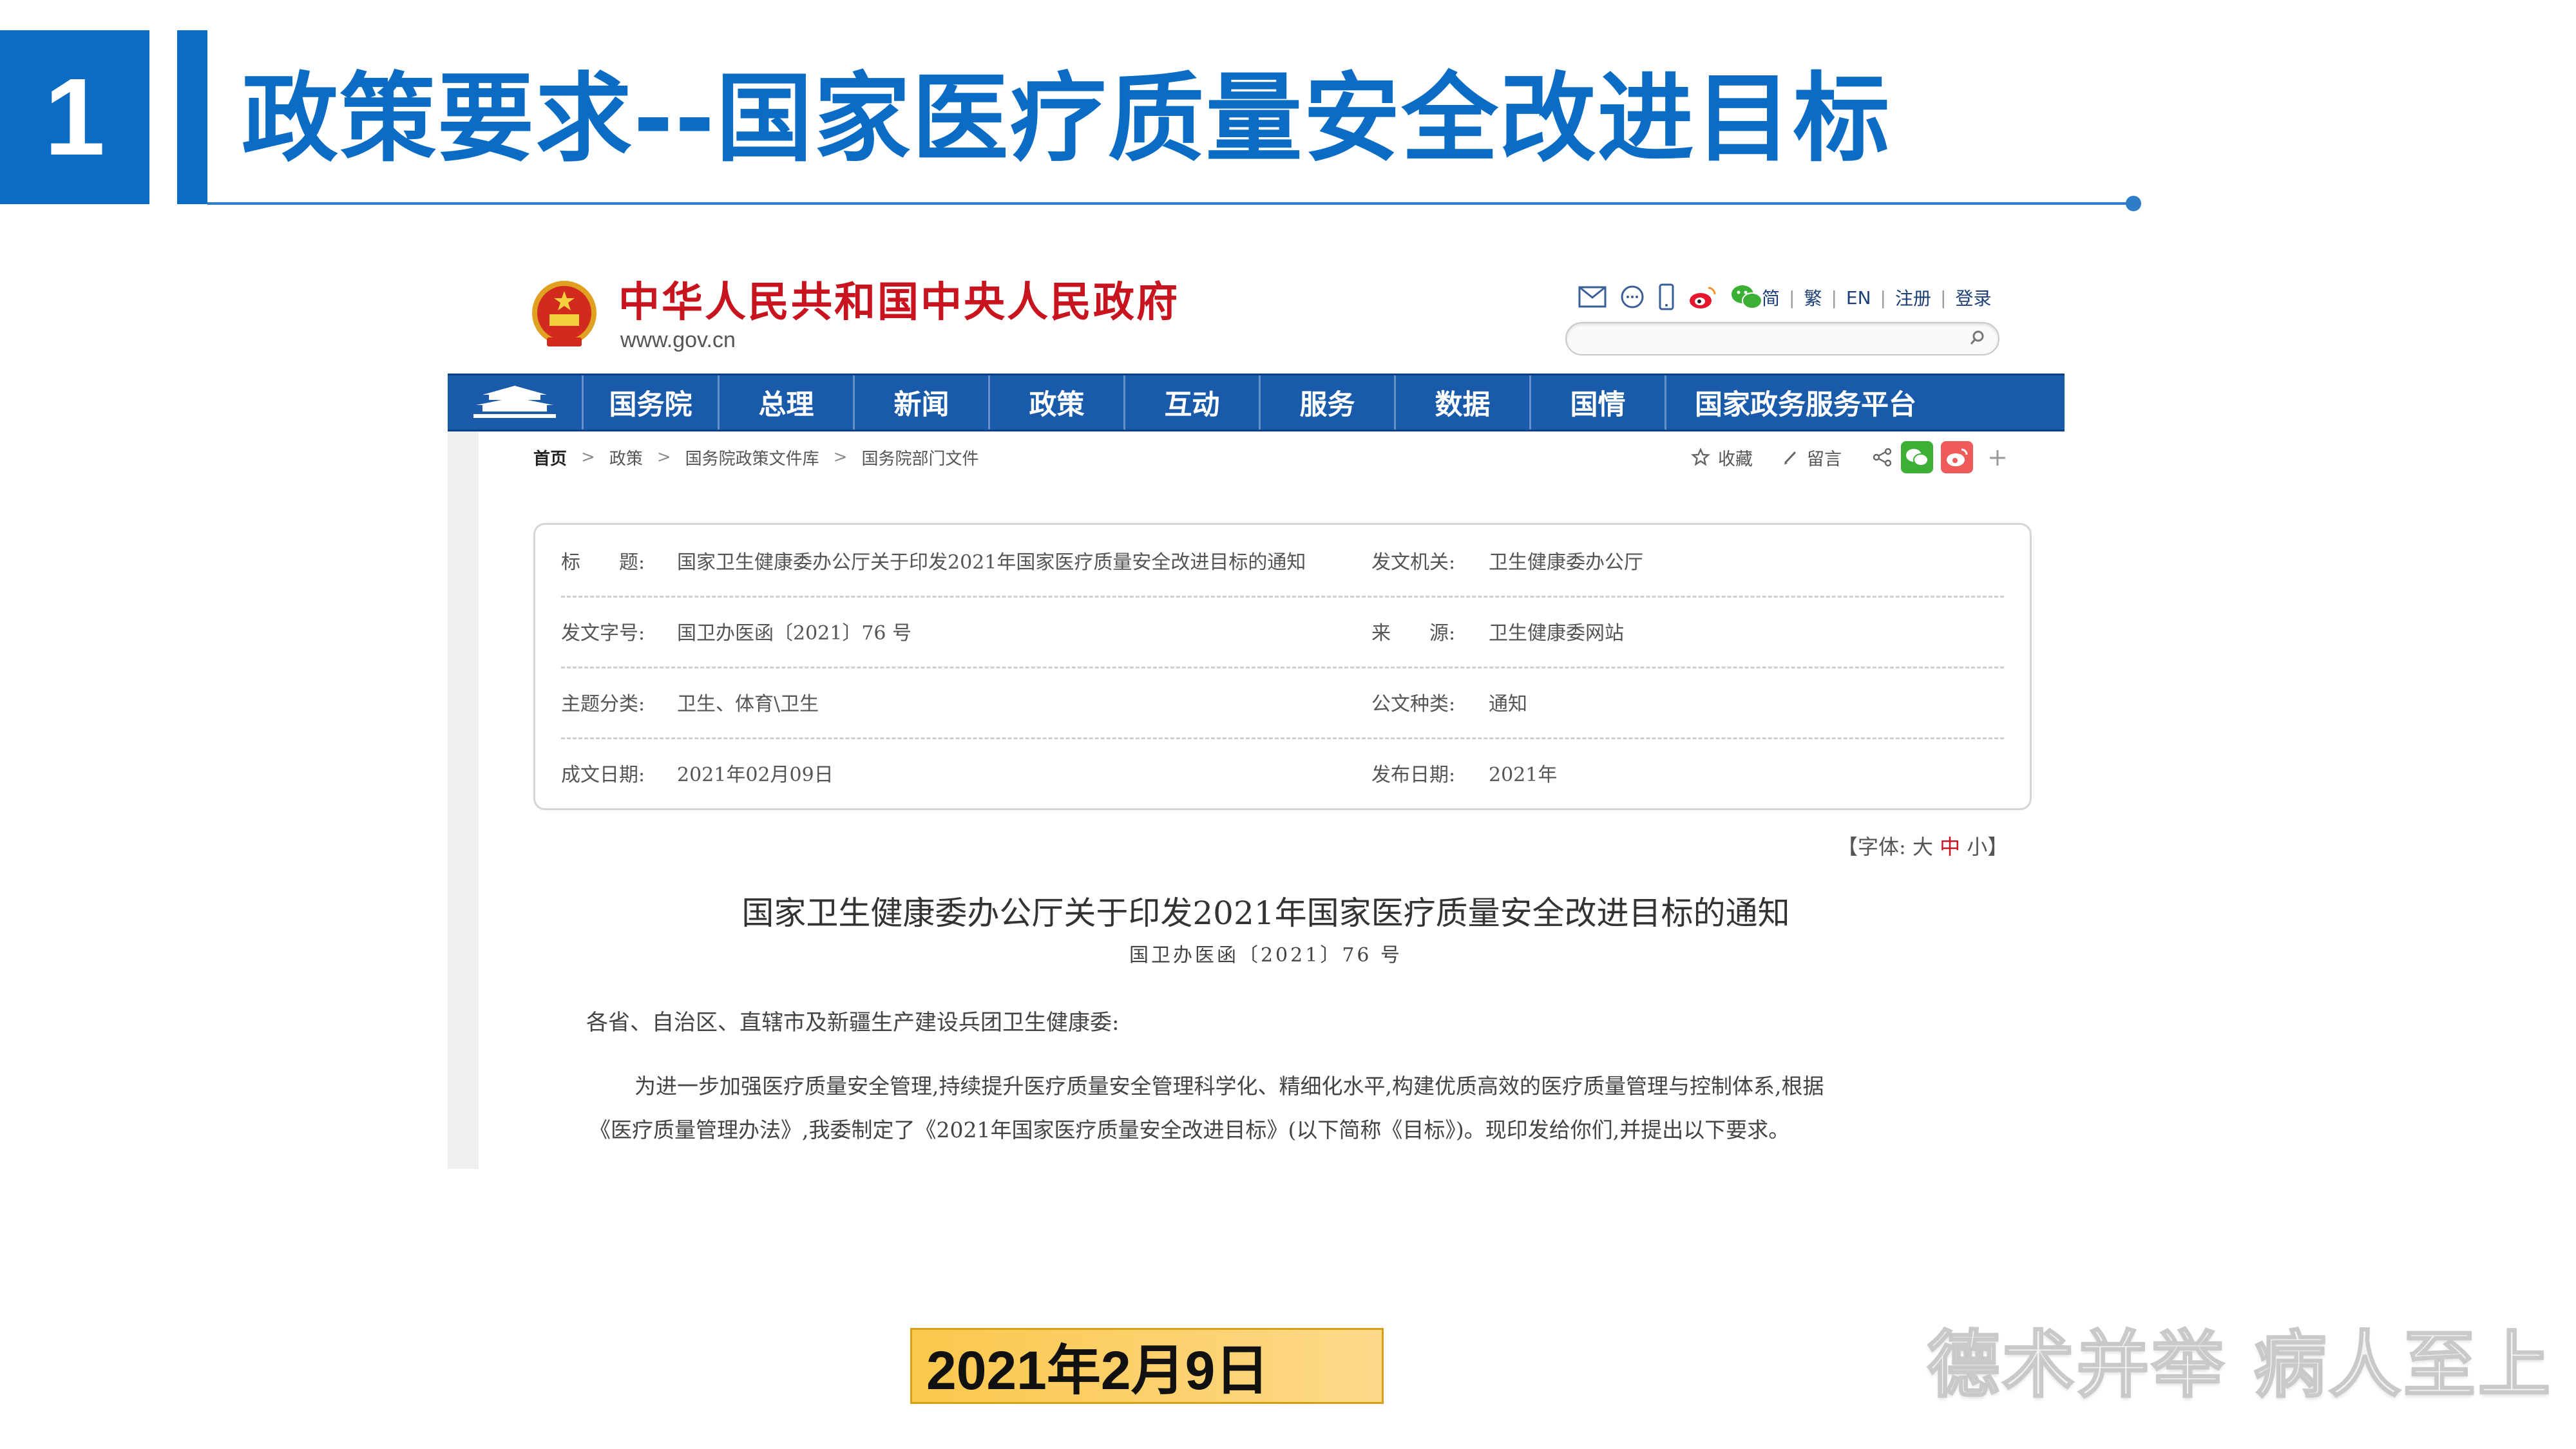 The image size is (2576, 1449). I want to click on star-icon, so click(1700, 458).